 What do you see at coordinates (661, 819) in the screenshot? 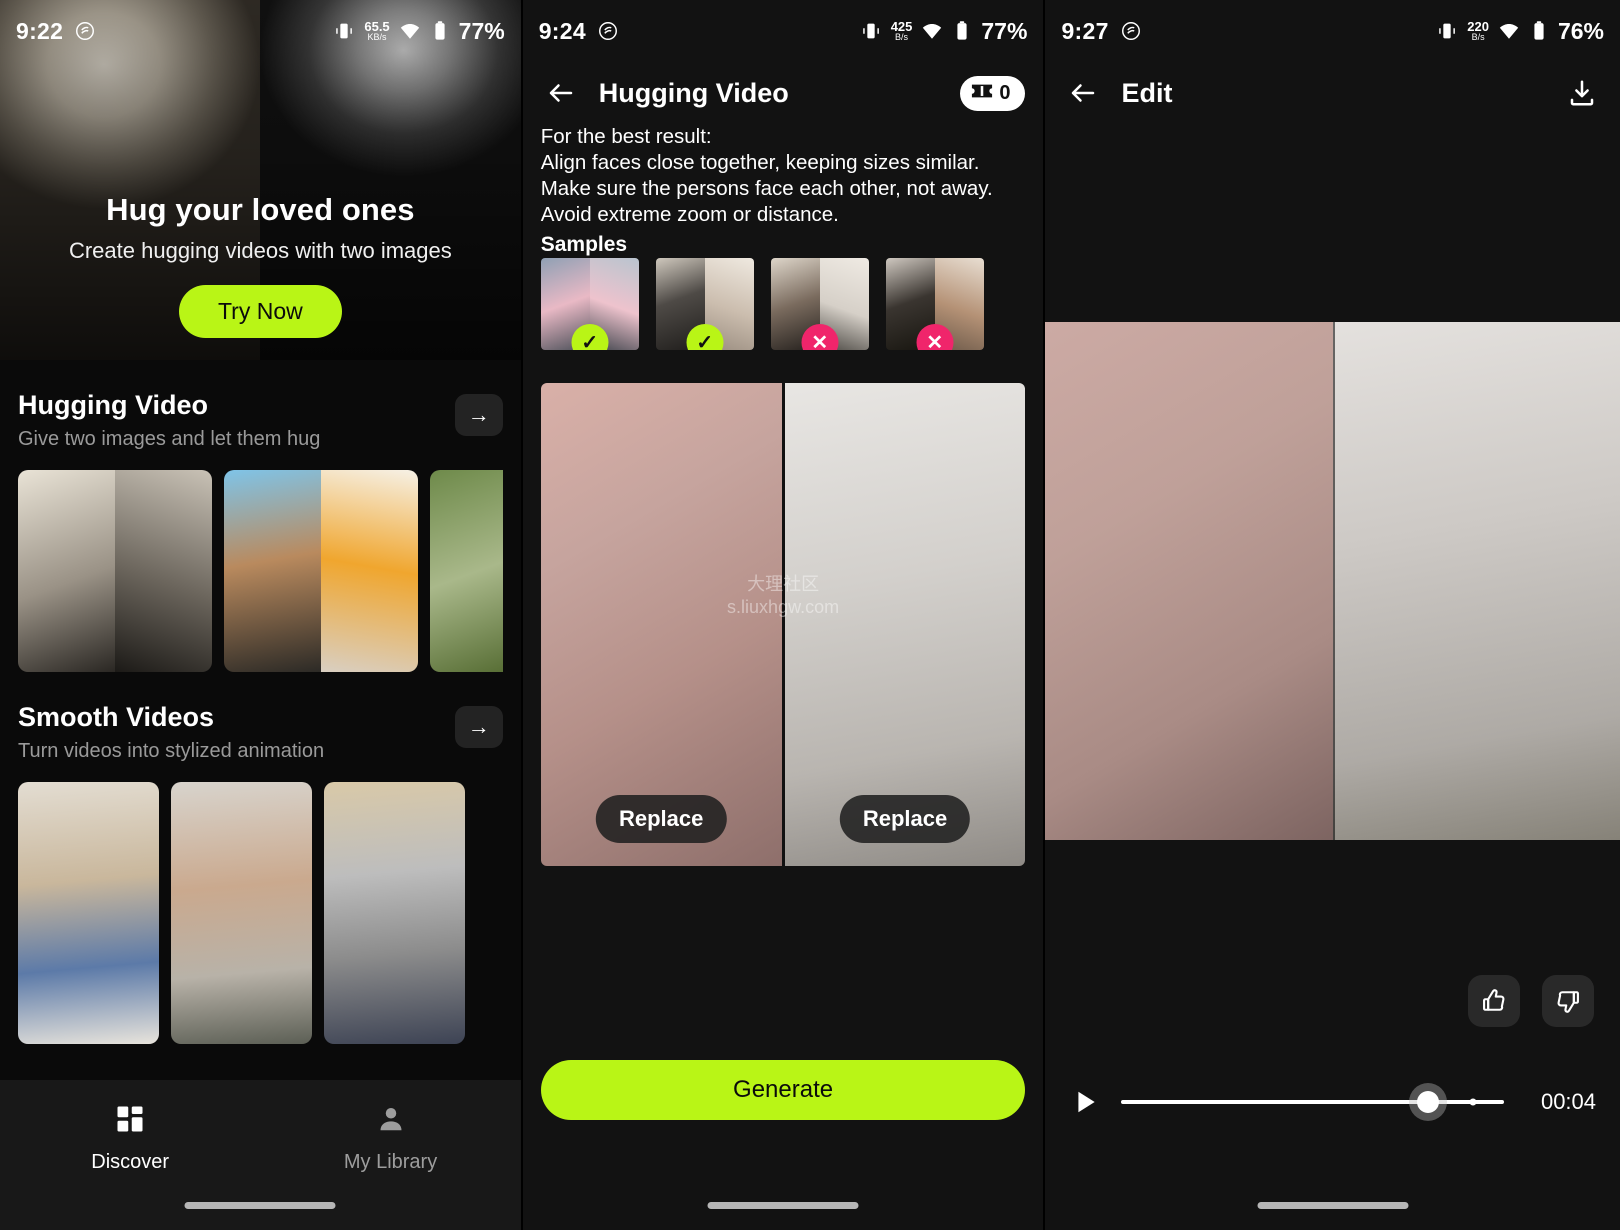
I see `replace-left-button: Replace` at bounding box center [661, 819].